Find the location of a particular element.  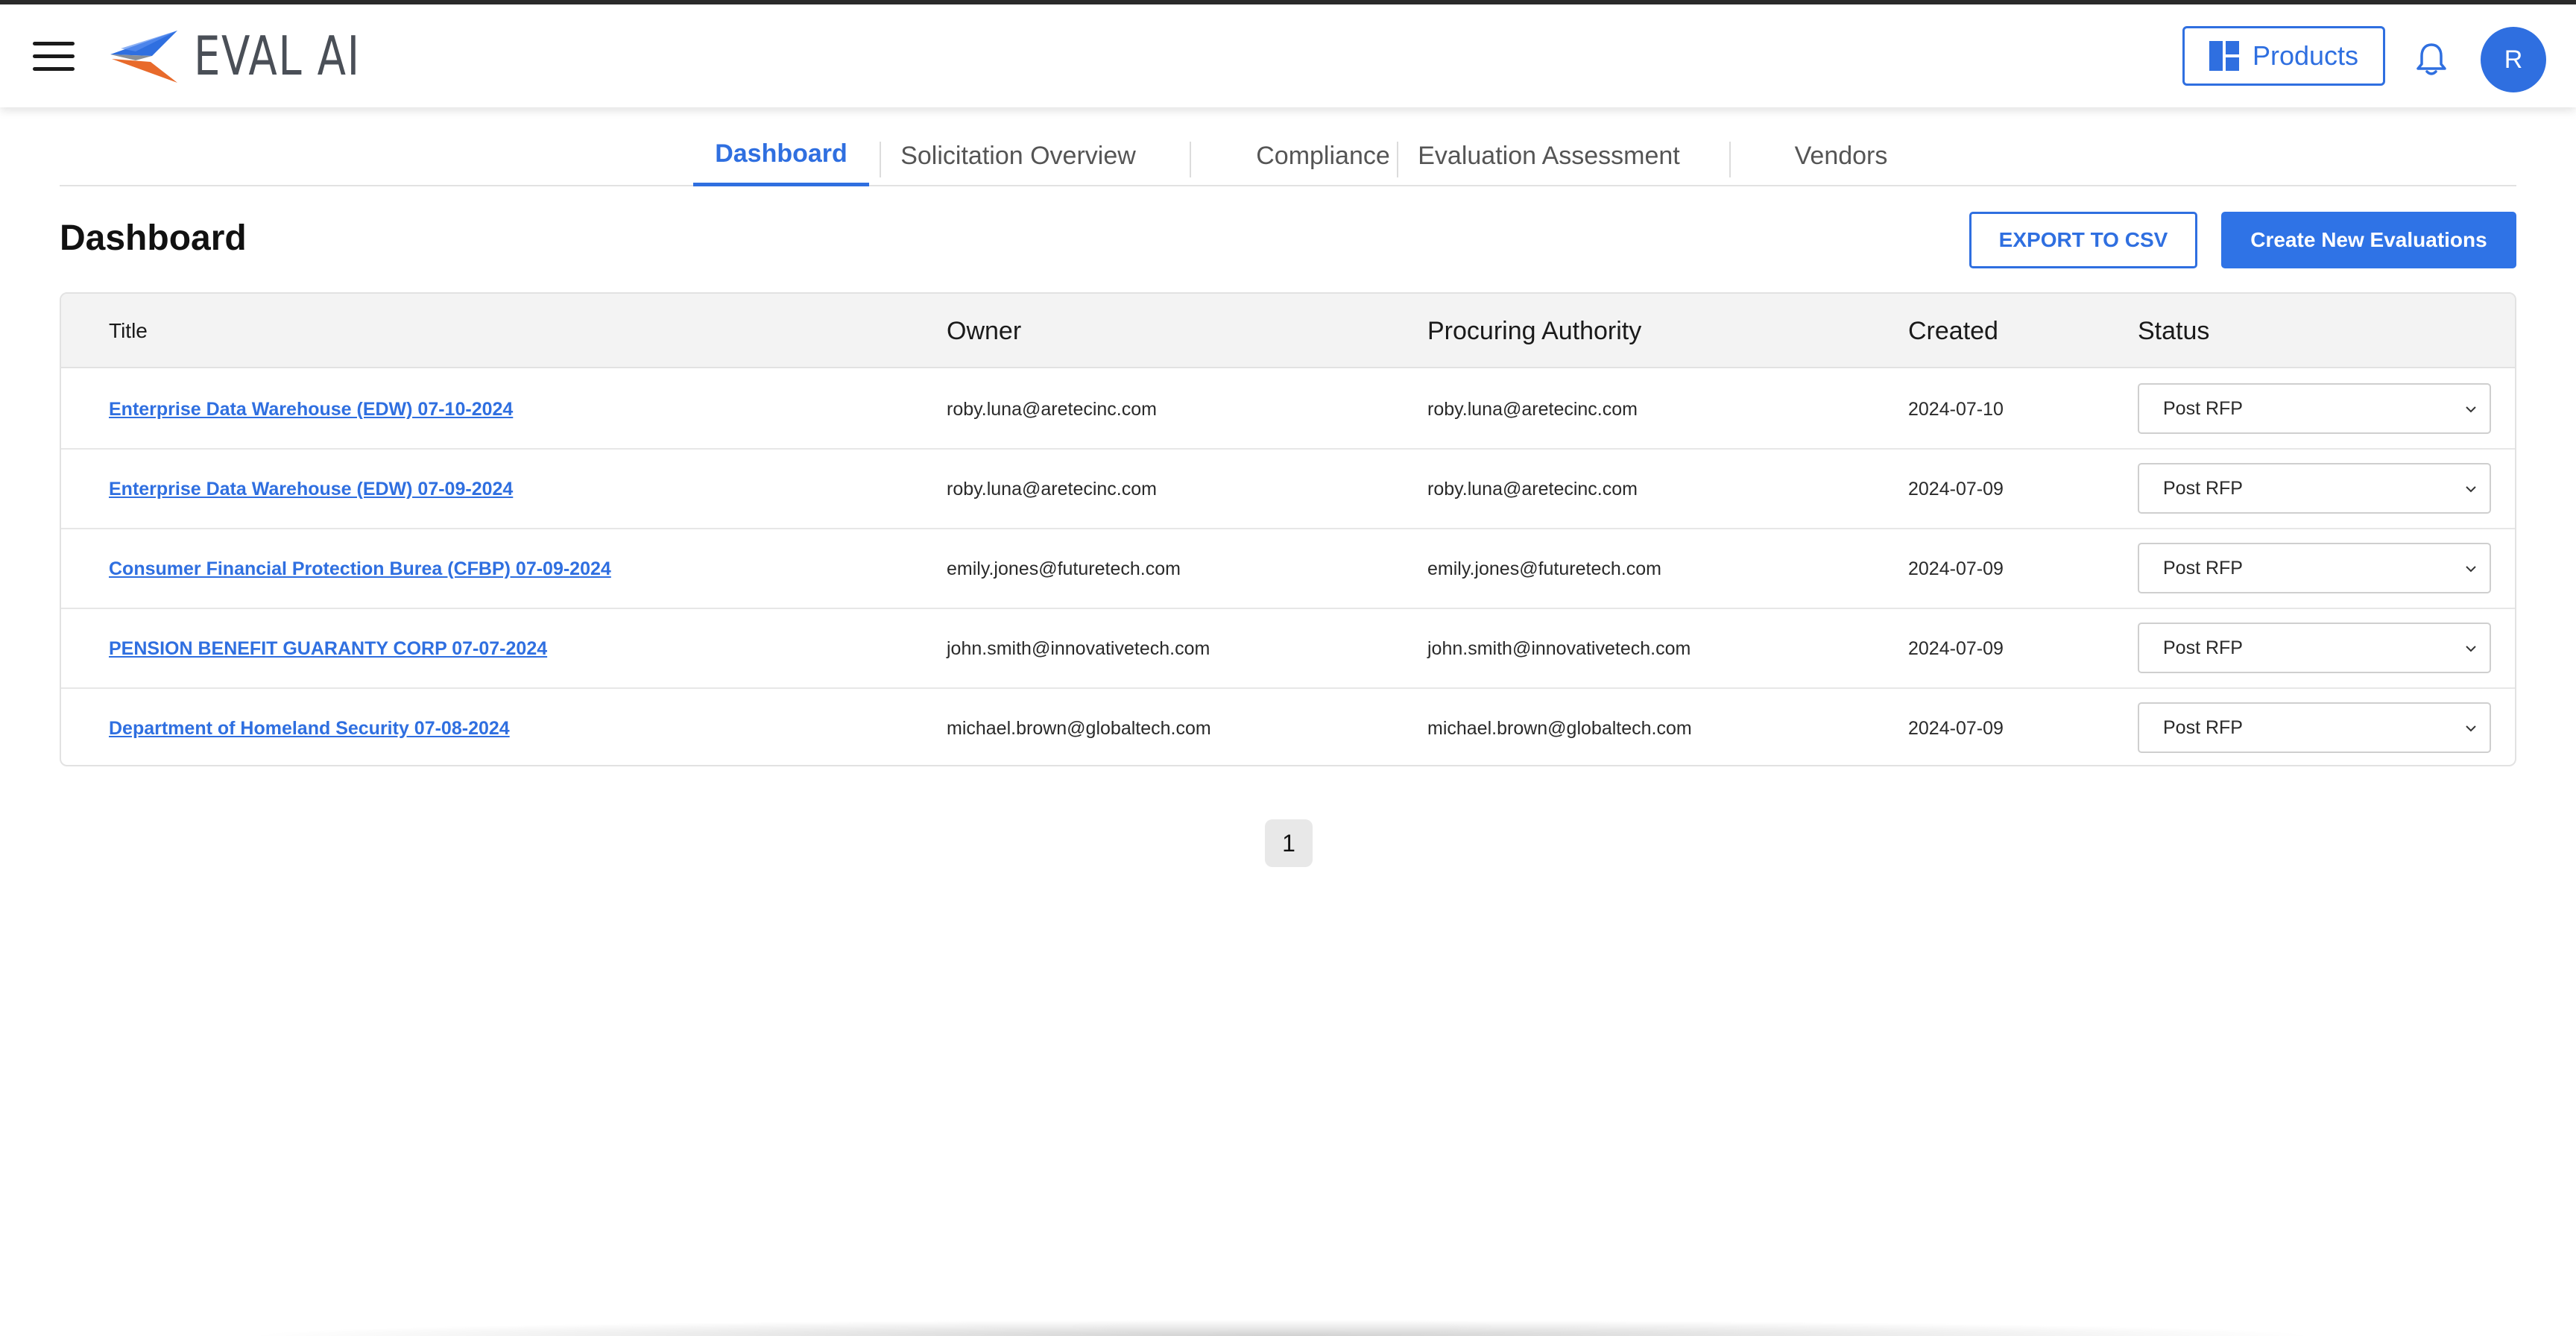

column-header-procuring-authority: Procuring Authority is located at coordinates (1535, 330).